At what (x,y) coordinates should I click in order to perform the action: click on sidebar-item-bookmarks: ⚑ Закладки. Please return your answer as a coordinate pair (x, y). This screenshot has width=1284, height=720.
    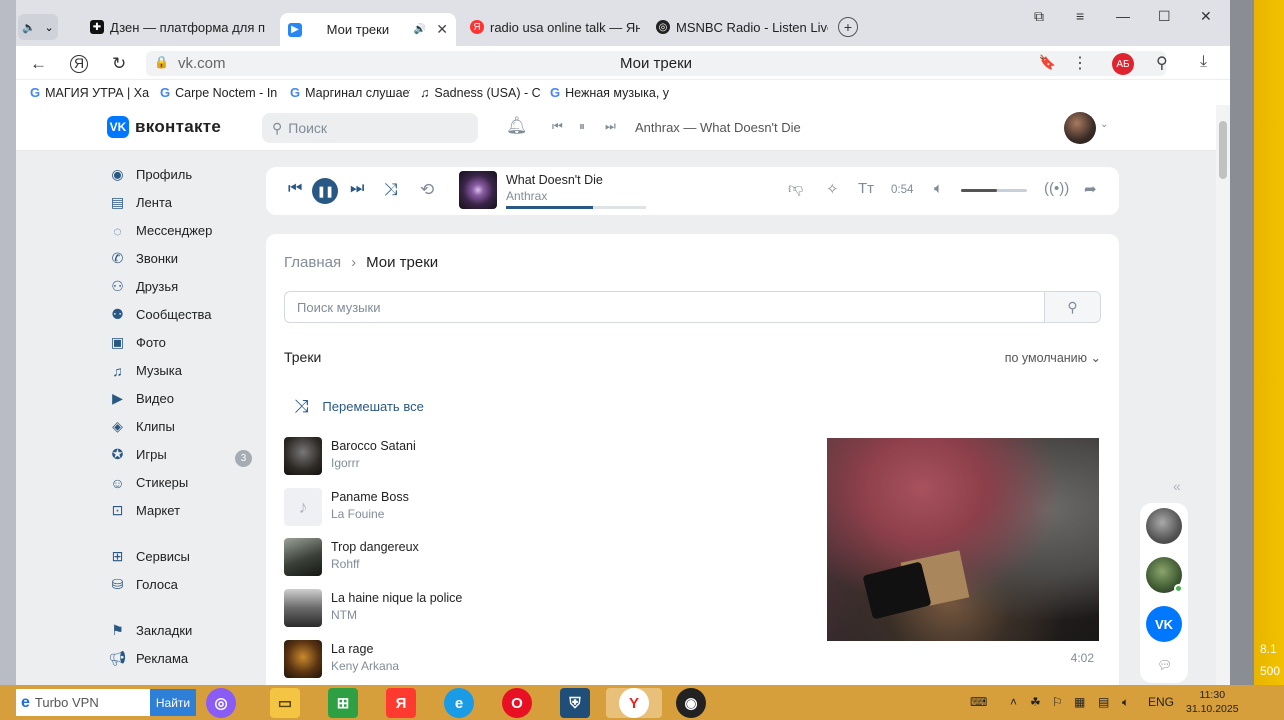
    Looking at the image, I should click on (150, 630).